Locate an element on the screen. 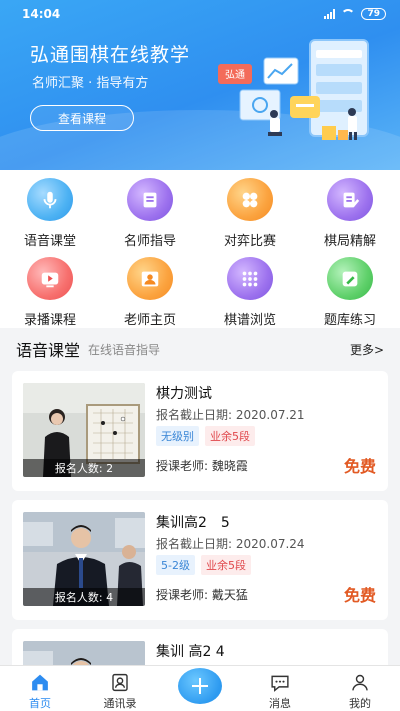 Image resolution: width=400 pixels, height=711 pixels. course-deadline: 报名截止日期: 2020.07.21 is located at coordinates (230, 415).